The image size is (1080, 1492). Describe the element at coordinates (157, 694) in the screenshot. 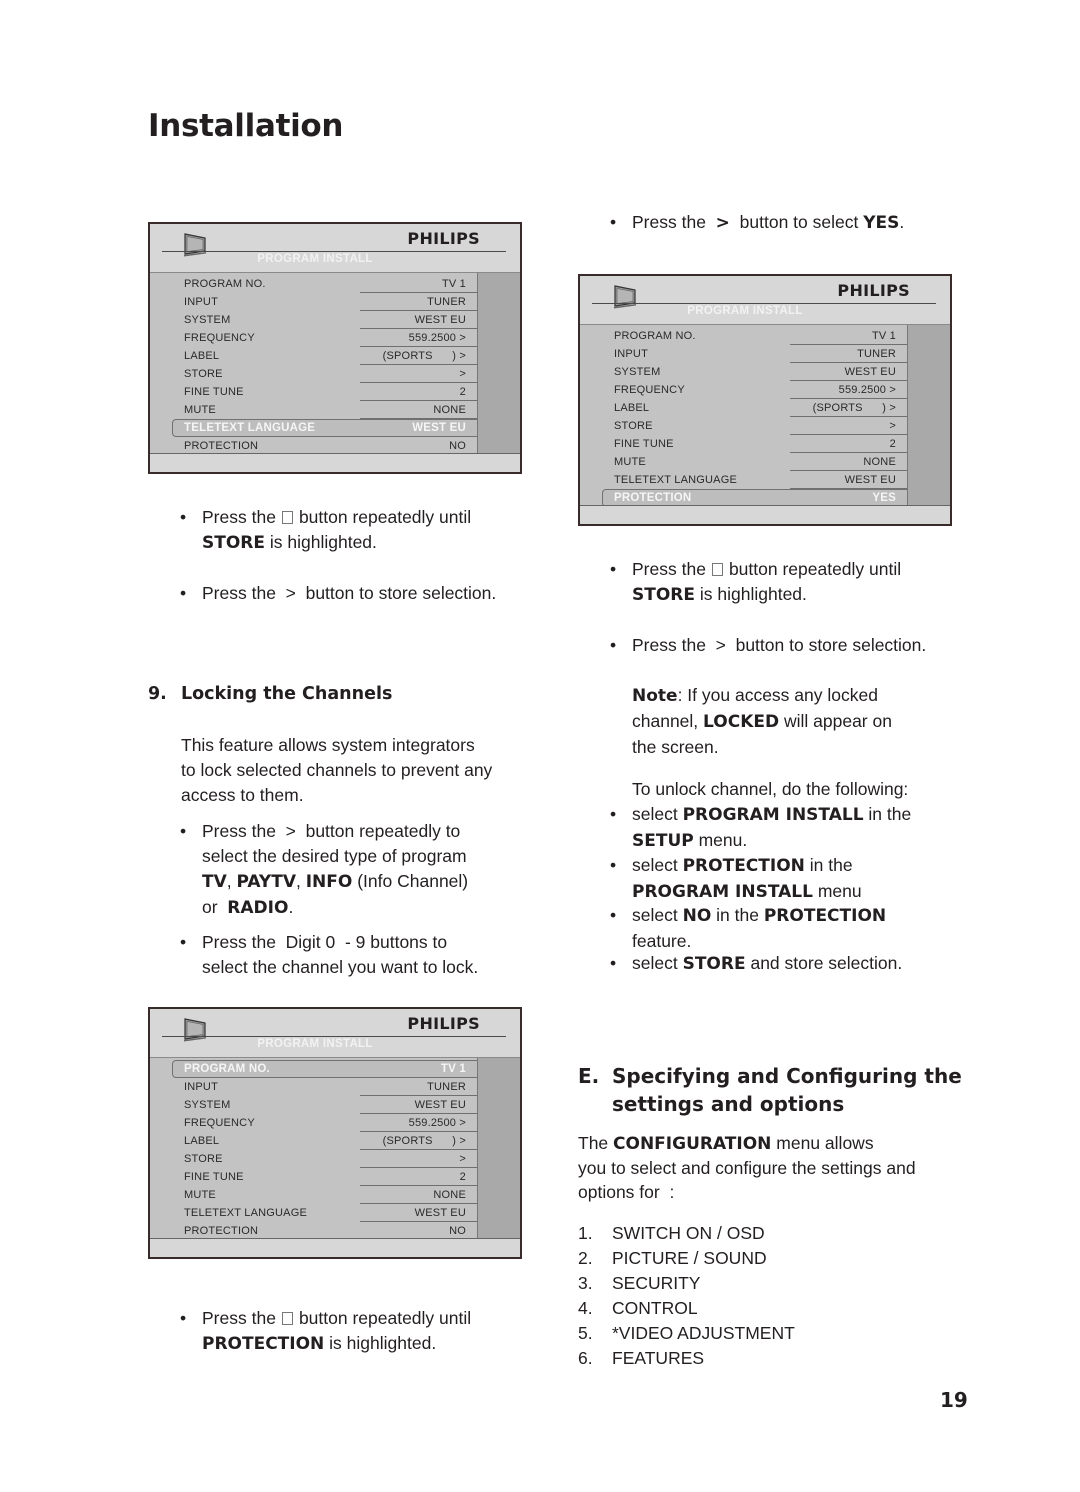

I see `section-9-number: 9.` at that location.